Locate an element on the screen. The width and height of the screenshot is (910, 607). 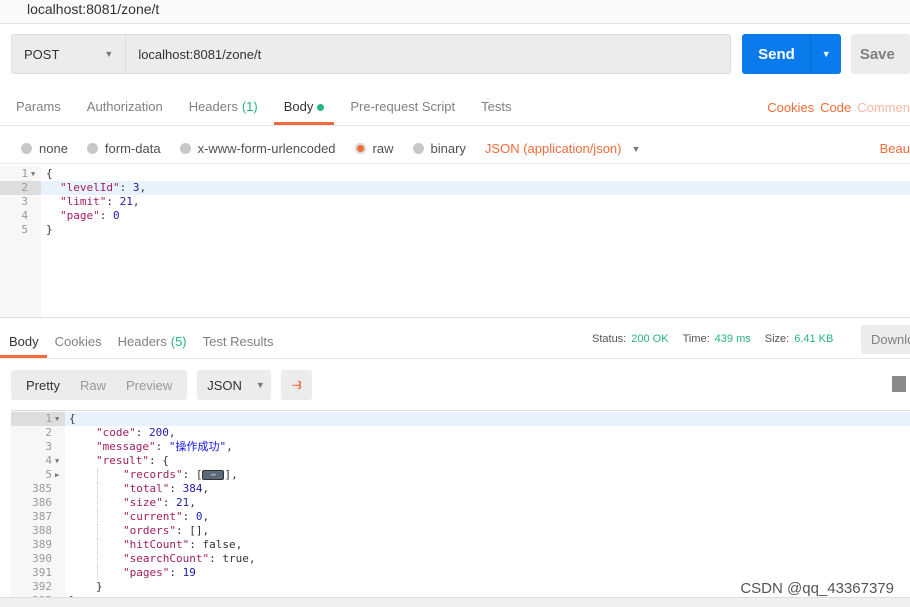
tab-pre-request-script: Pre-request Script is located at coordinates (402, 106).